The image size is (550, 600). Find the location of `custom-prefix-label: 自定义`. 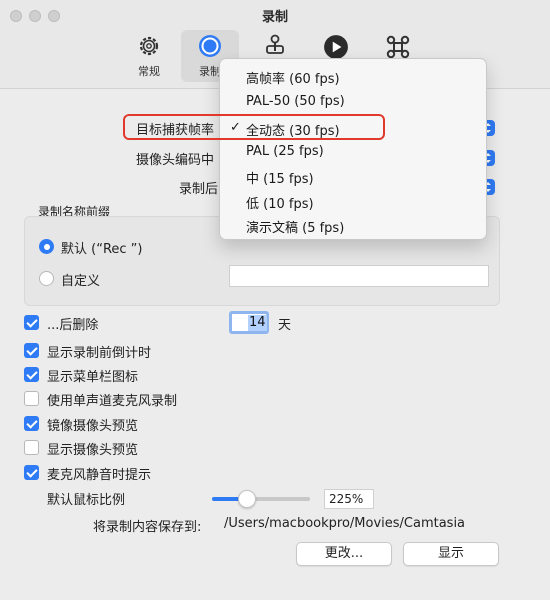

custom-prefix-label: 自定义 is located at coordinates (81, 281).